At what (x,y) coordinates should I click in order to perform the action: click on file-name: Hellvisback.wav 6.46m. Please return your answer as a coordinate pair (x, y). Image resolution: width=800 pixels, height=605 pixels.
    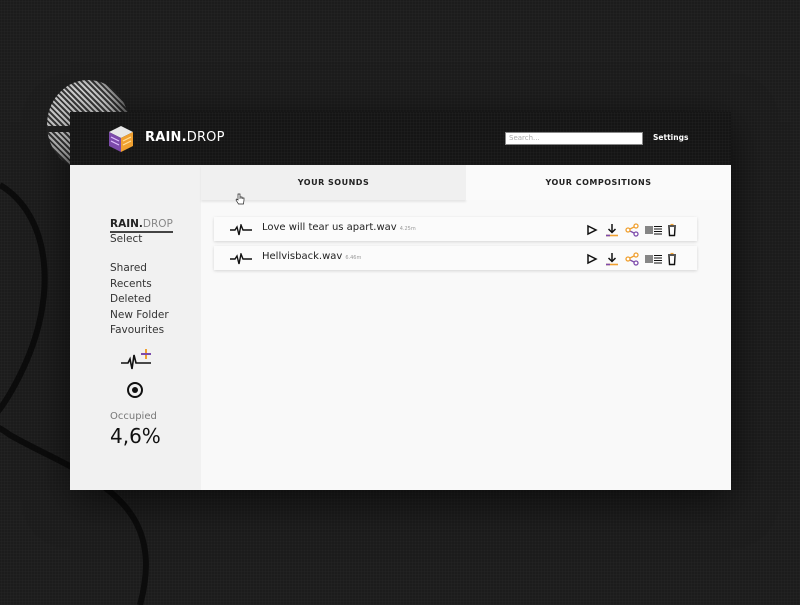
    Looking at the image, I should click on (311, 256).